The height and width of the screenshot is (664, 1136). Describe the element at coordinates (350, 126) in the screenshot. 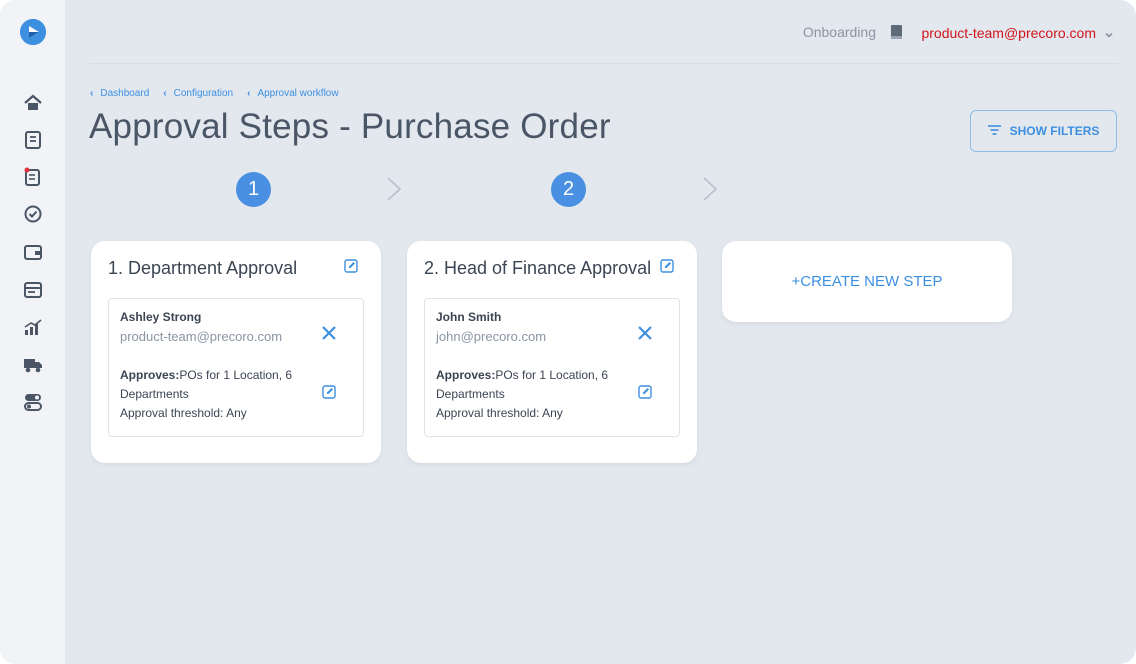

I see `page-title: Approval Steps - Purchase Order` at that location.